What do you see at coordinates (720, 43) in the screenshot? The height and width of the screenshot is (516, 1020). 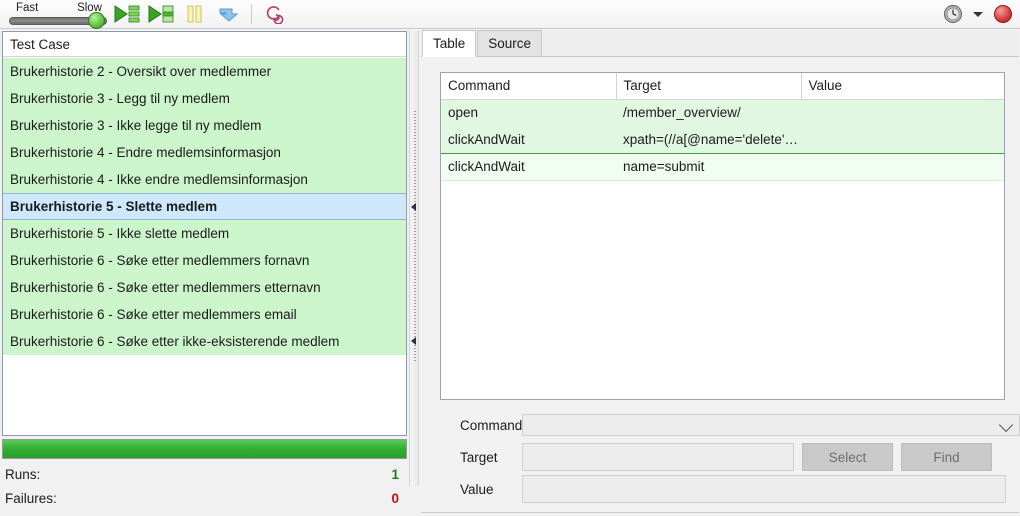 I see `editor-tabstrip: Table Source` at bounding box center [720, 43].